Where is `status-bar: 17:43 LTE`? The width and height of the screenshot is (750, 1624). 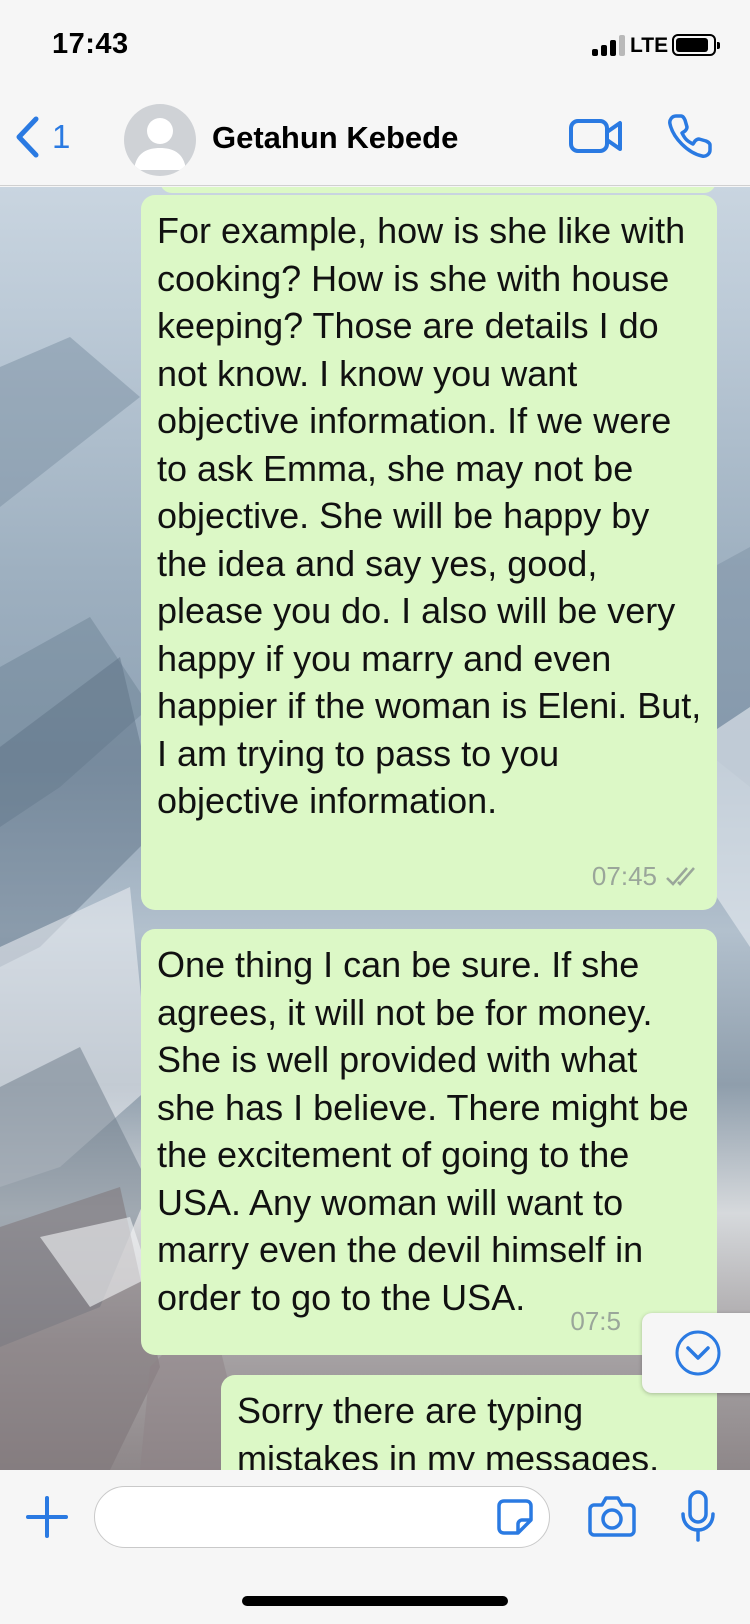
status-bar: 17:43 LTE is located at coordinates (375, 46).